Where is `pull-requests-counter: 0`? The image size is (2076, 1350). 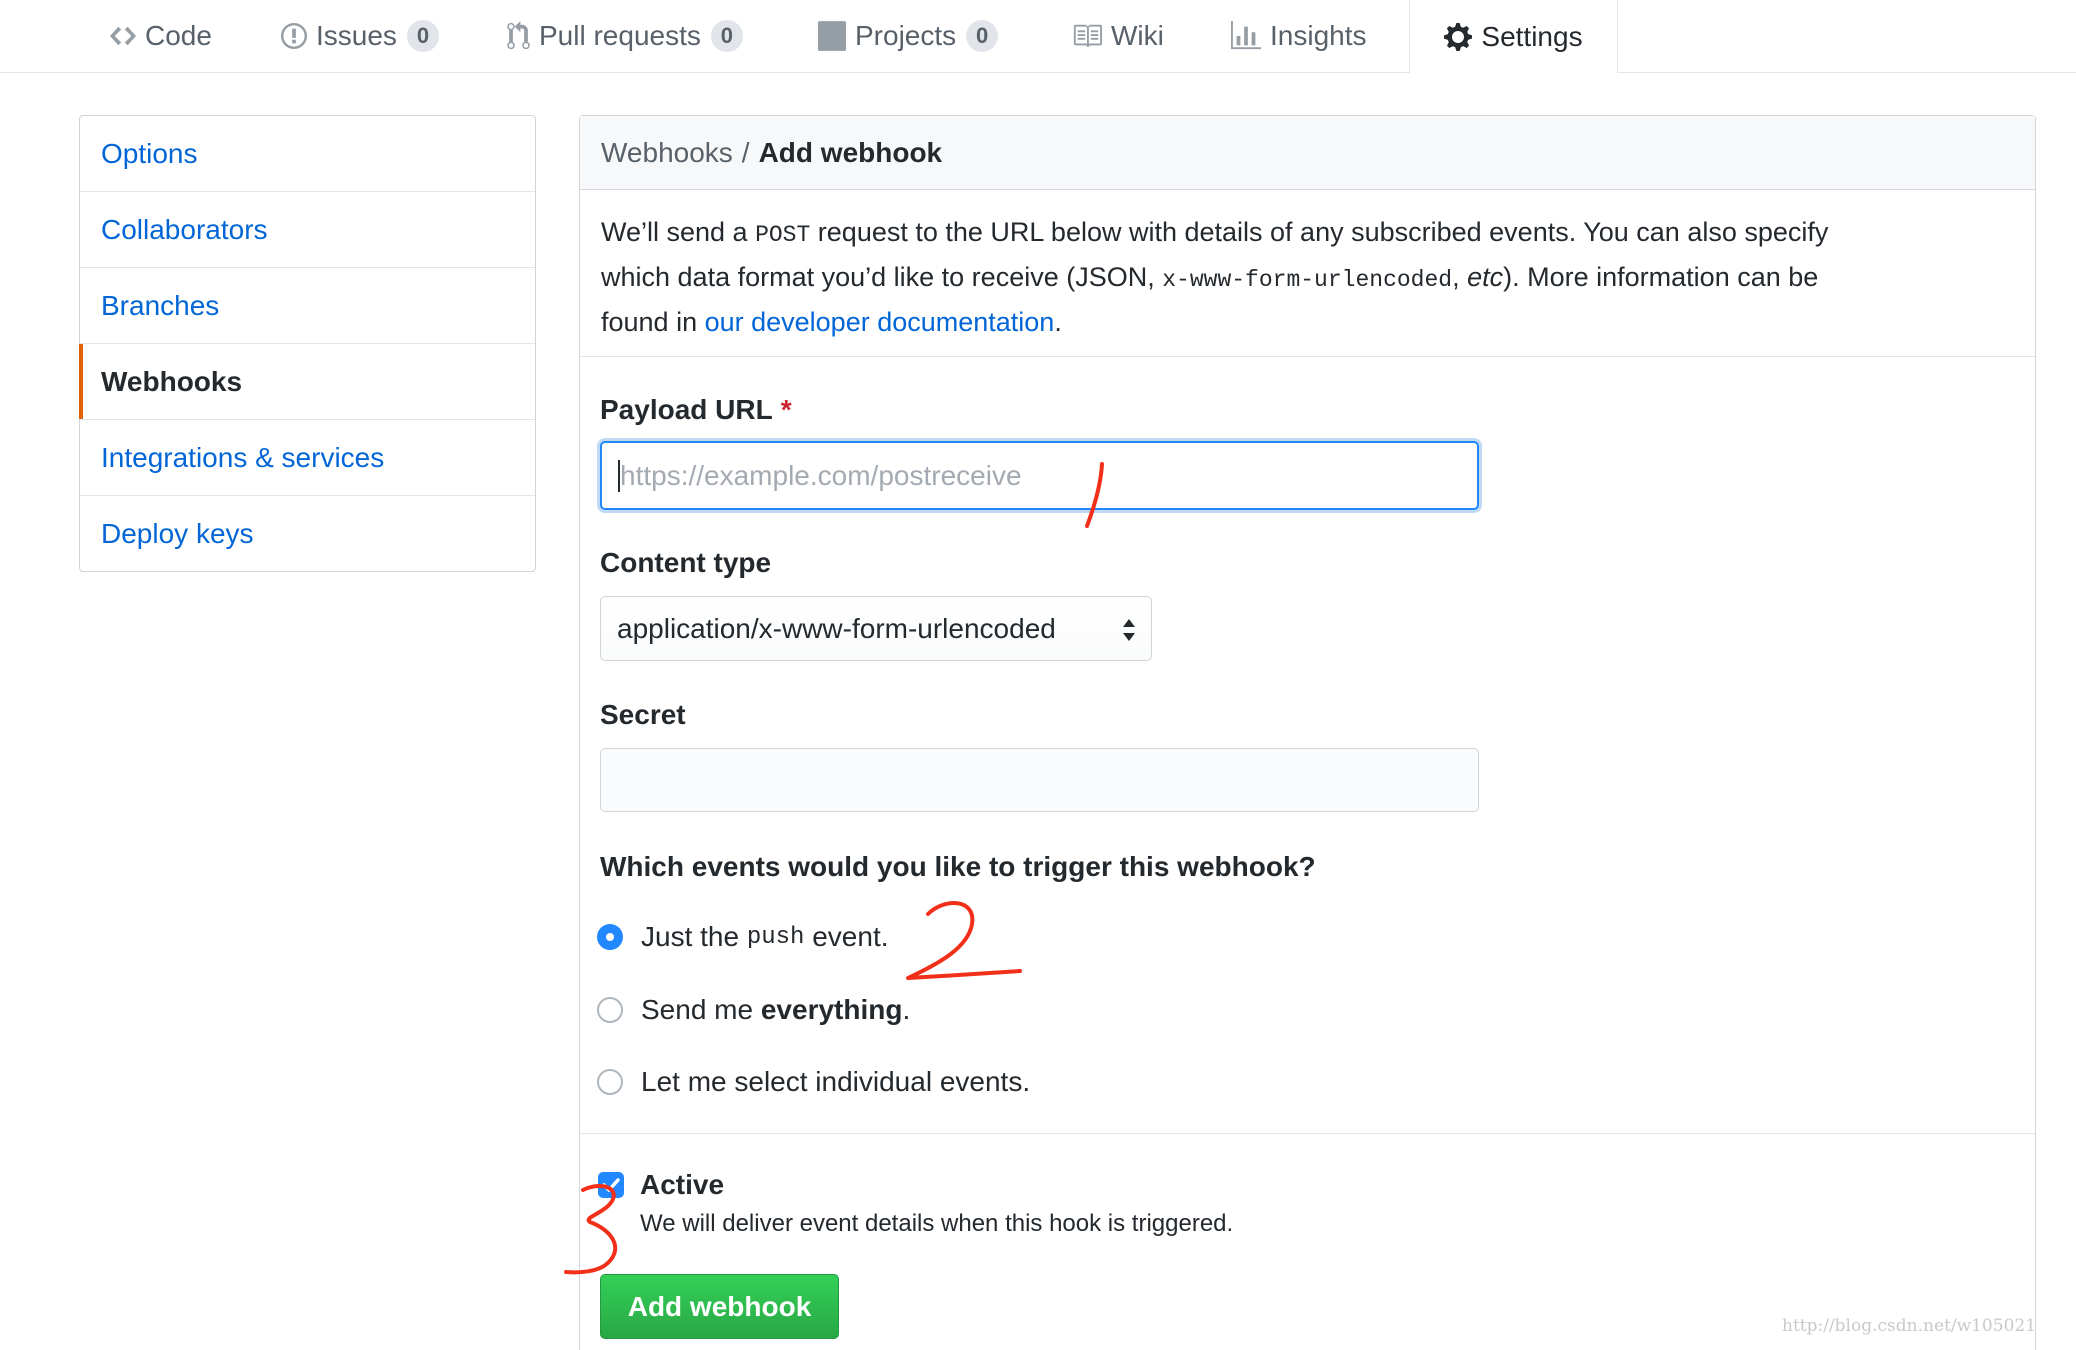
pull-requests-counter: 0 is located at coordinates (726, 36).